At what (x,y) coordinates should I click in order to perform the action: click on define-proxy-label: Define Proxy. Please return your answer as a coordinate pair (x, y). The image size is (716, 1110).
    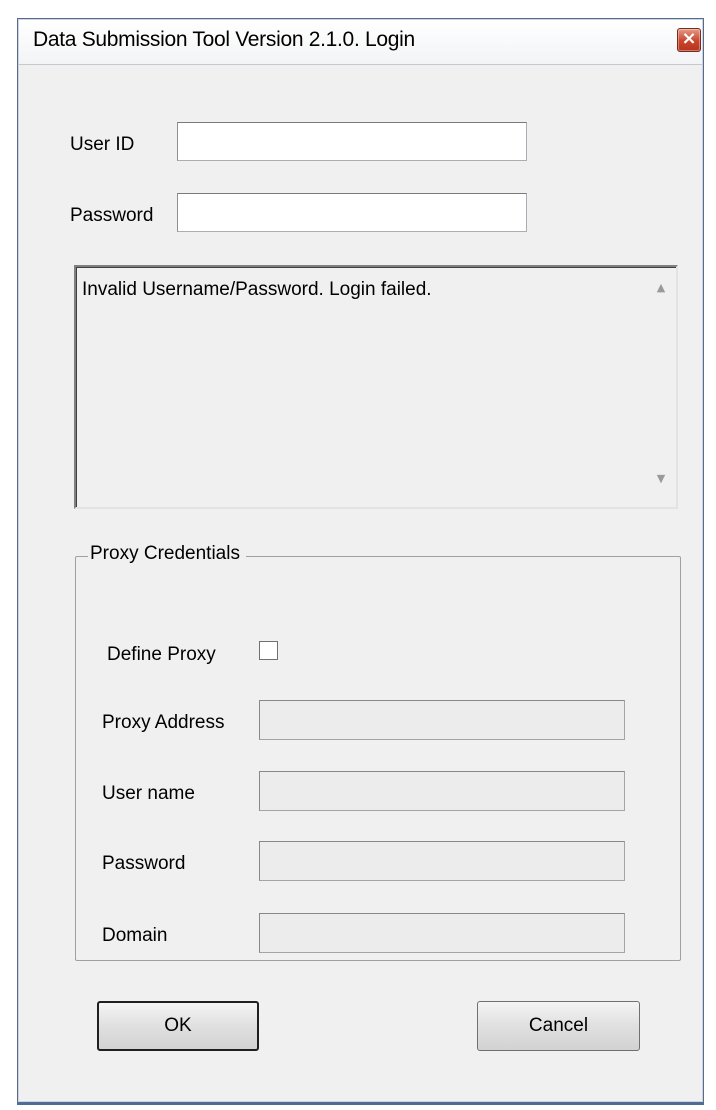
    Looking at the image, I should click on (161, 654).